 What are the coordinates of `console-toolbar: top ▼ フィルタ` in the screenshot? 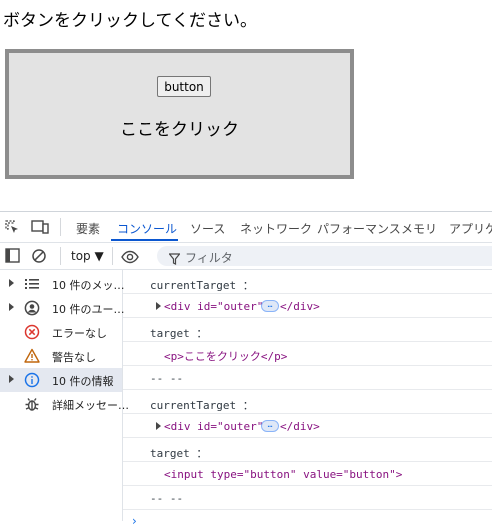 It's located at (246, 256).